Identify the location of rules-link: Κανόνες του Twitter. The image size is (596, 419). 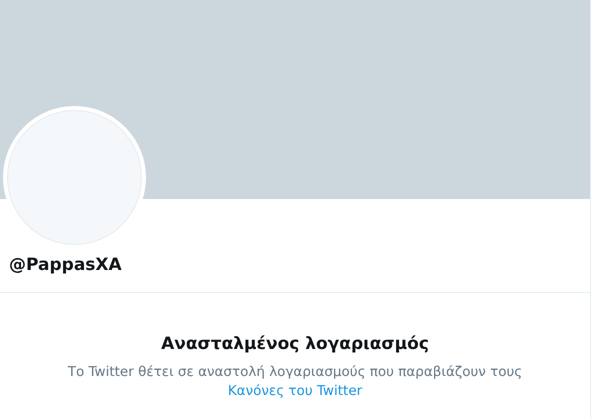
(295, 391).